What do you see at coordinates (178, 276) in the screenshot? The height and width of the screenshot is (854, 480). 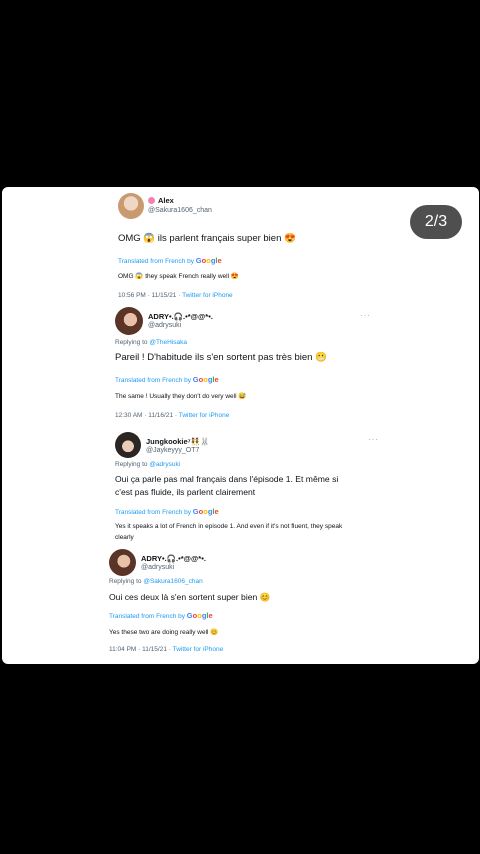 I see `translation-text: OMG 😱 they speak French really well 😍` at bounding box center [178, 276].